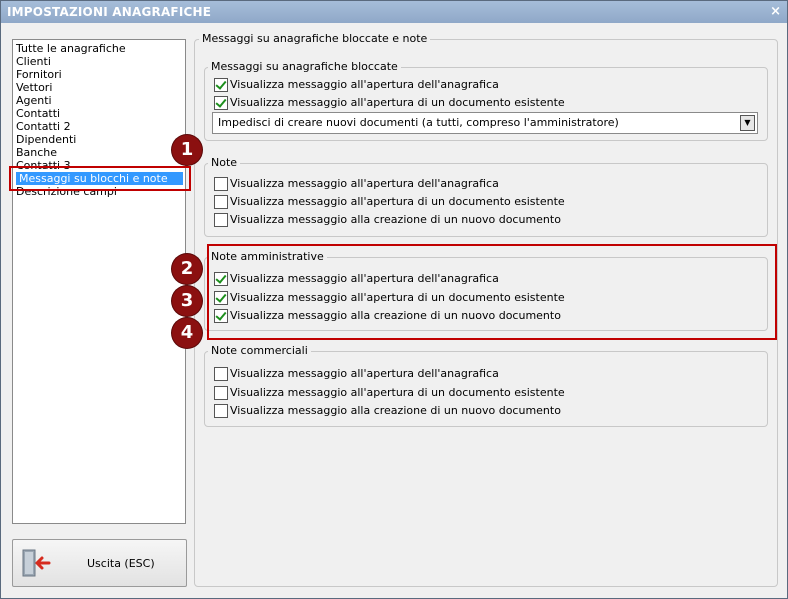  What do you see at coordinates (98, 48) in the screenshot?
I see `list-item-tutte: Tutte le anagrafiche` at bounding box center [98, 48].